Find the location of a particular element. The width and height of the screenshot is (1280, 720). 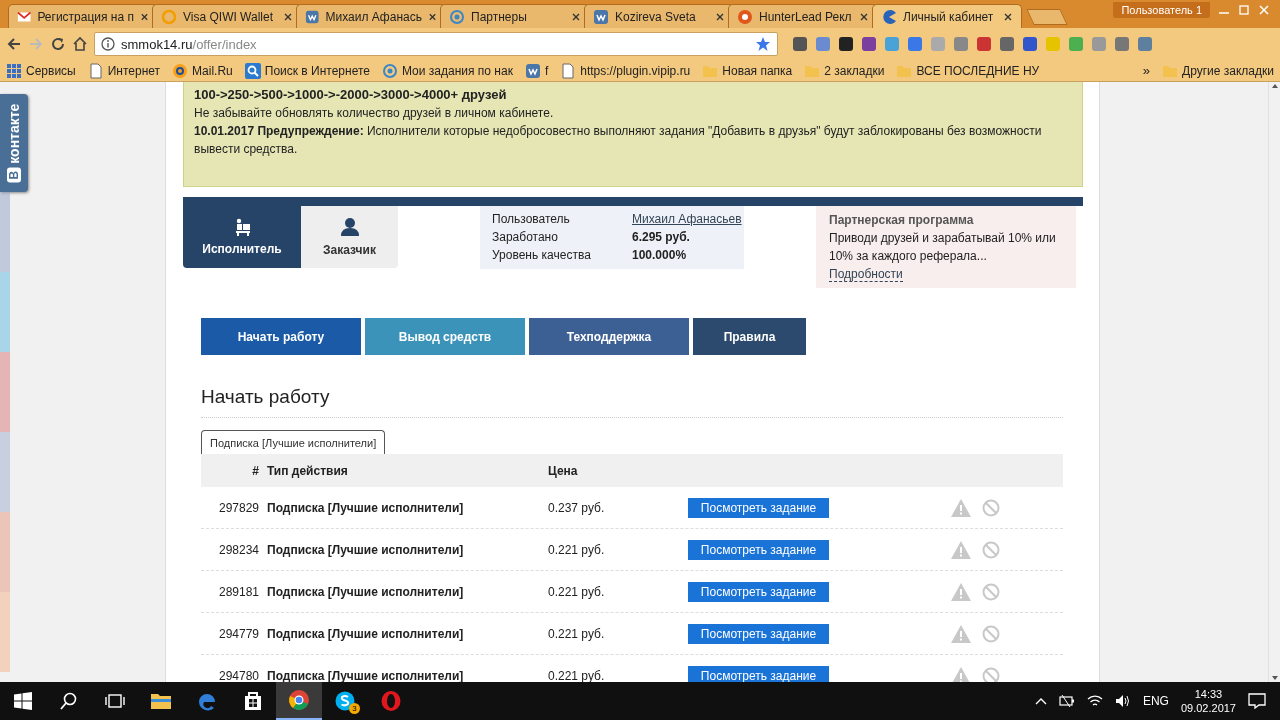

bookmark-link: Mail.Ru is located at coordinates (212, 70).